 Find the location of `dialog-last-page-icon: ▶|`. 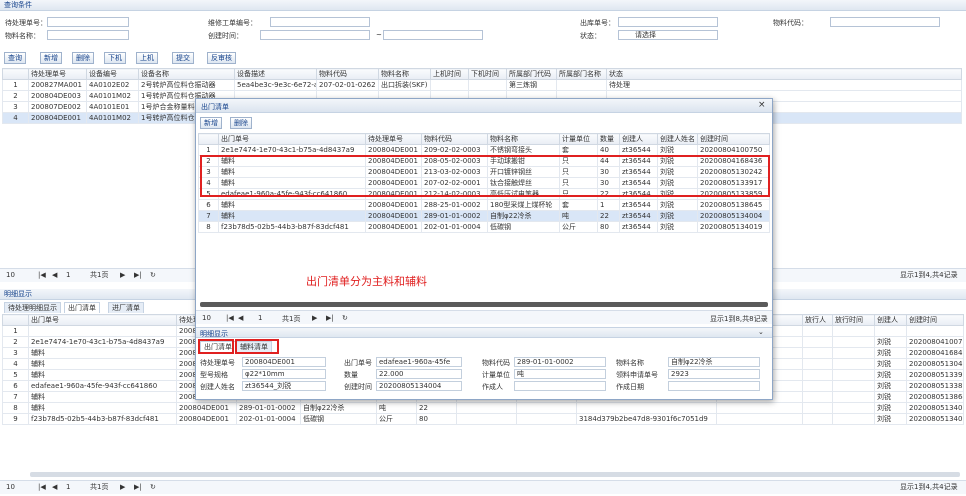

dialog-last-page-icon: ▶| is located at coordinates (330, 318).